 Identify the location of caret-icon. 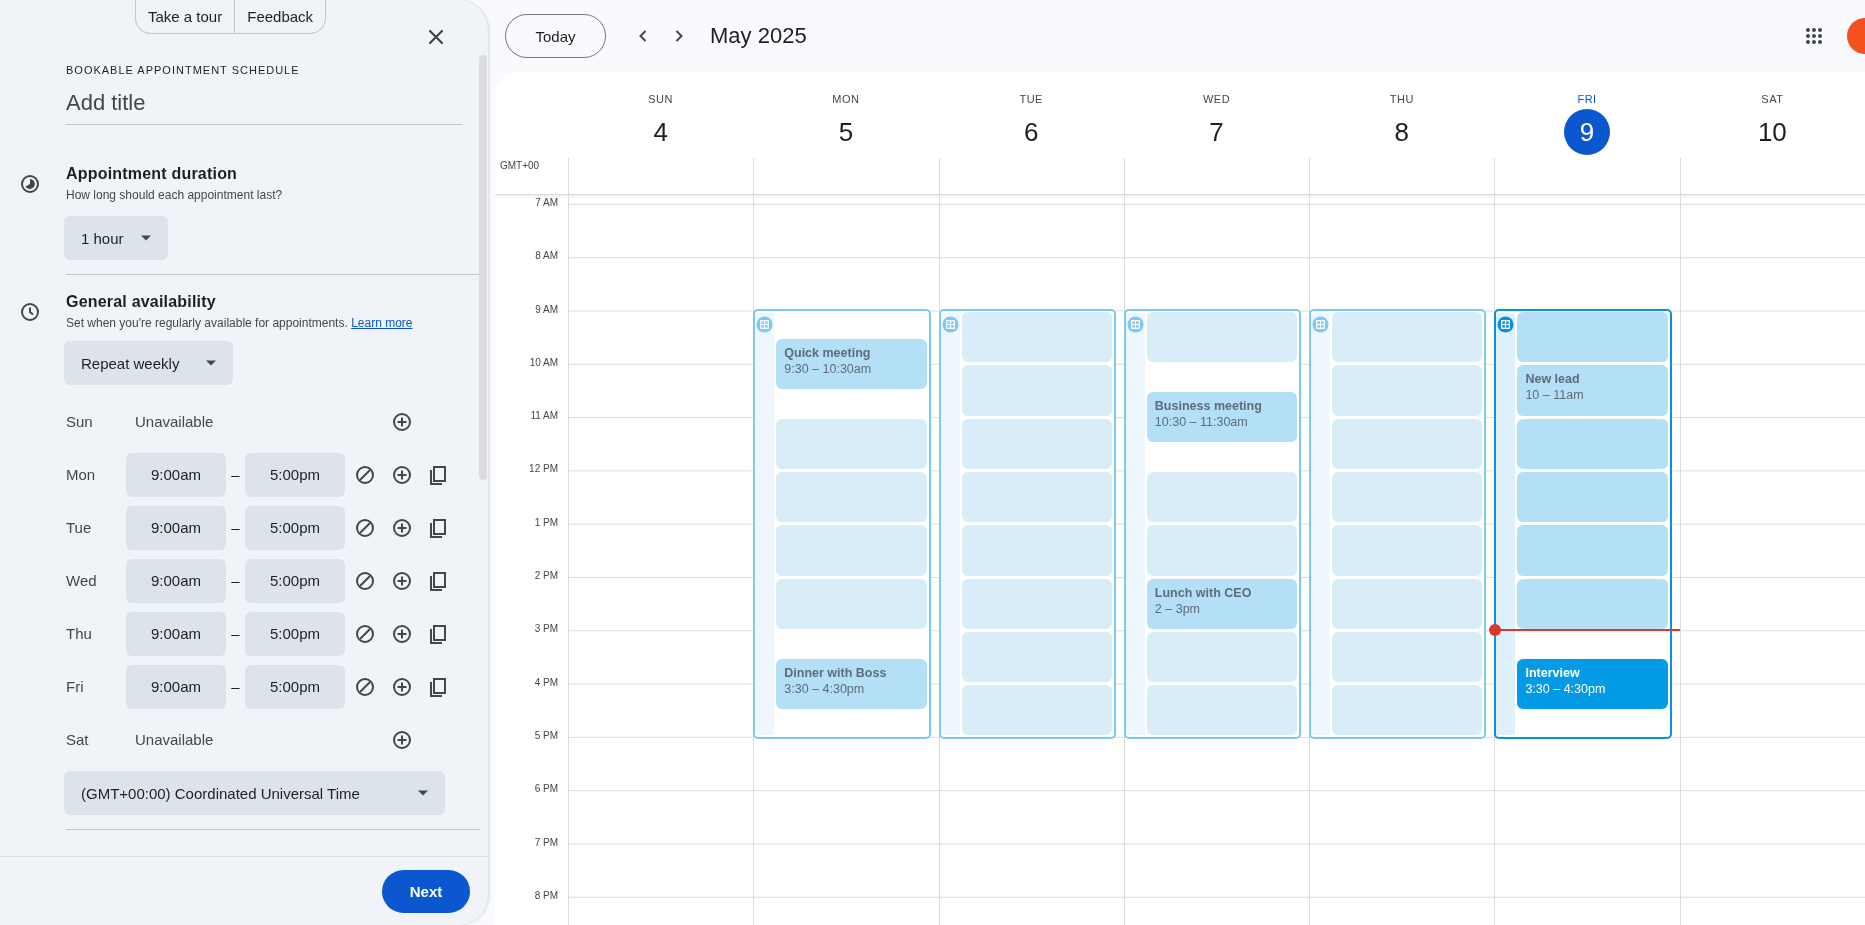
(145, 238).